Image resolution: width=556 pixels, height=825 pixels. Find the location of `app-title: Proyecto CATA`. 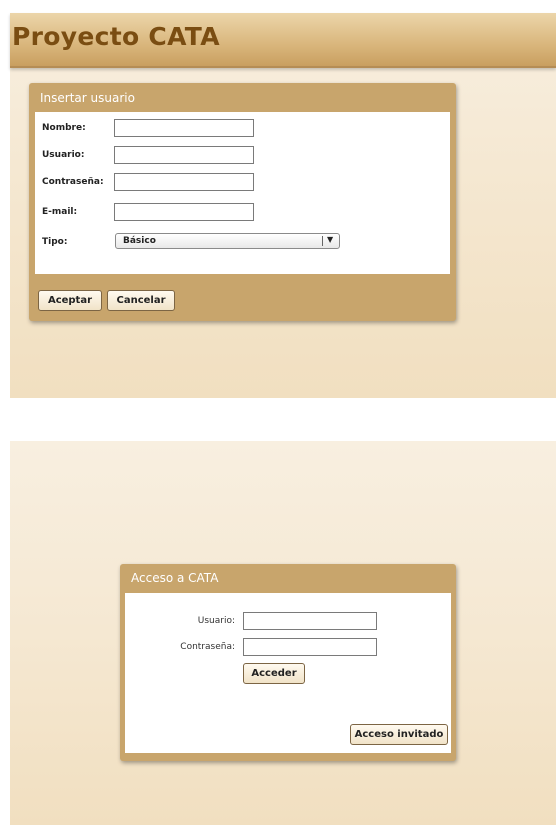

app-title: Proyecto CATA is located at coordinates (116, 36).